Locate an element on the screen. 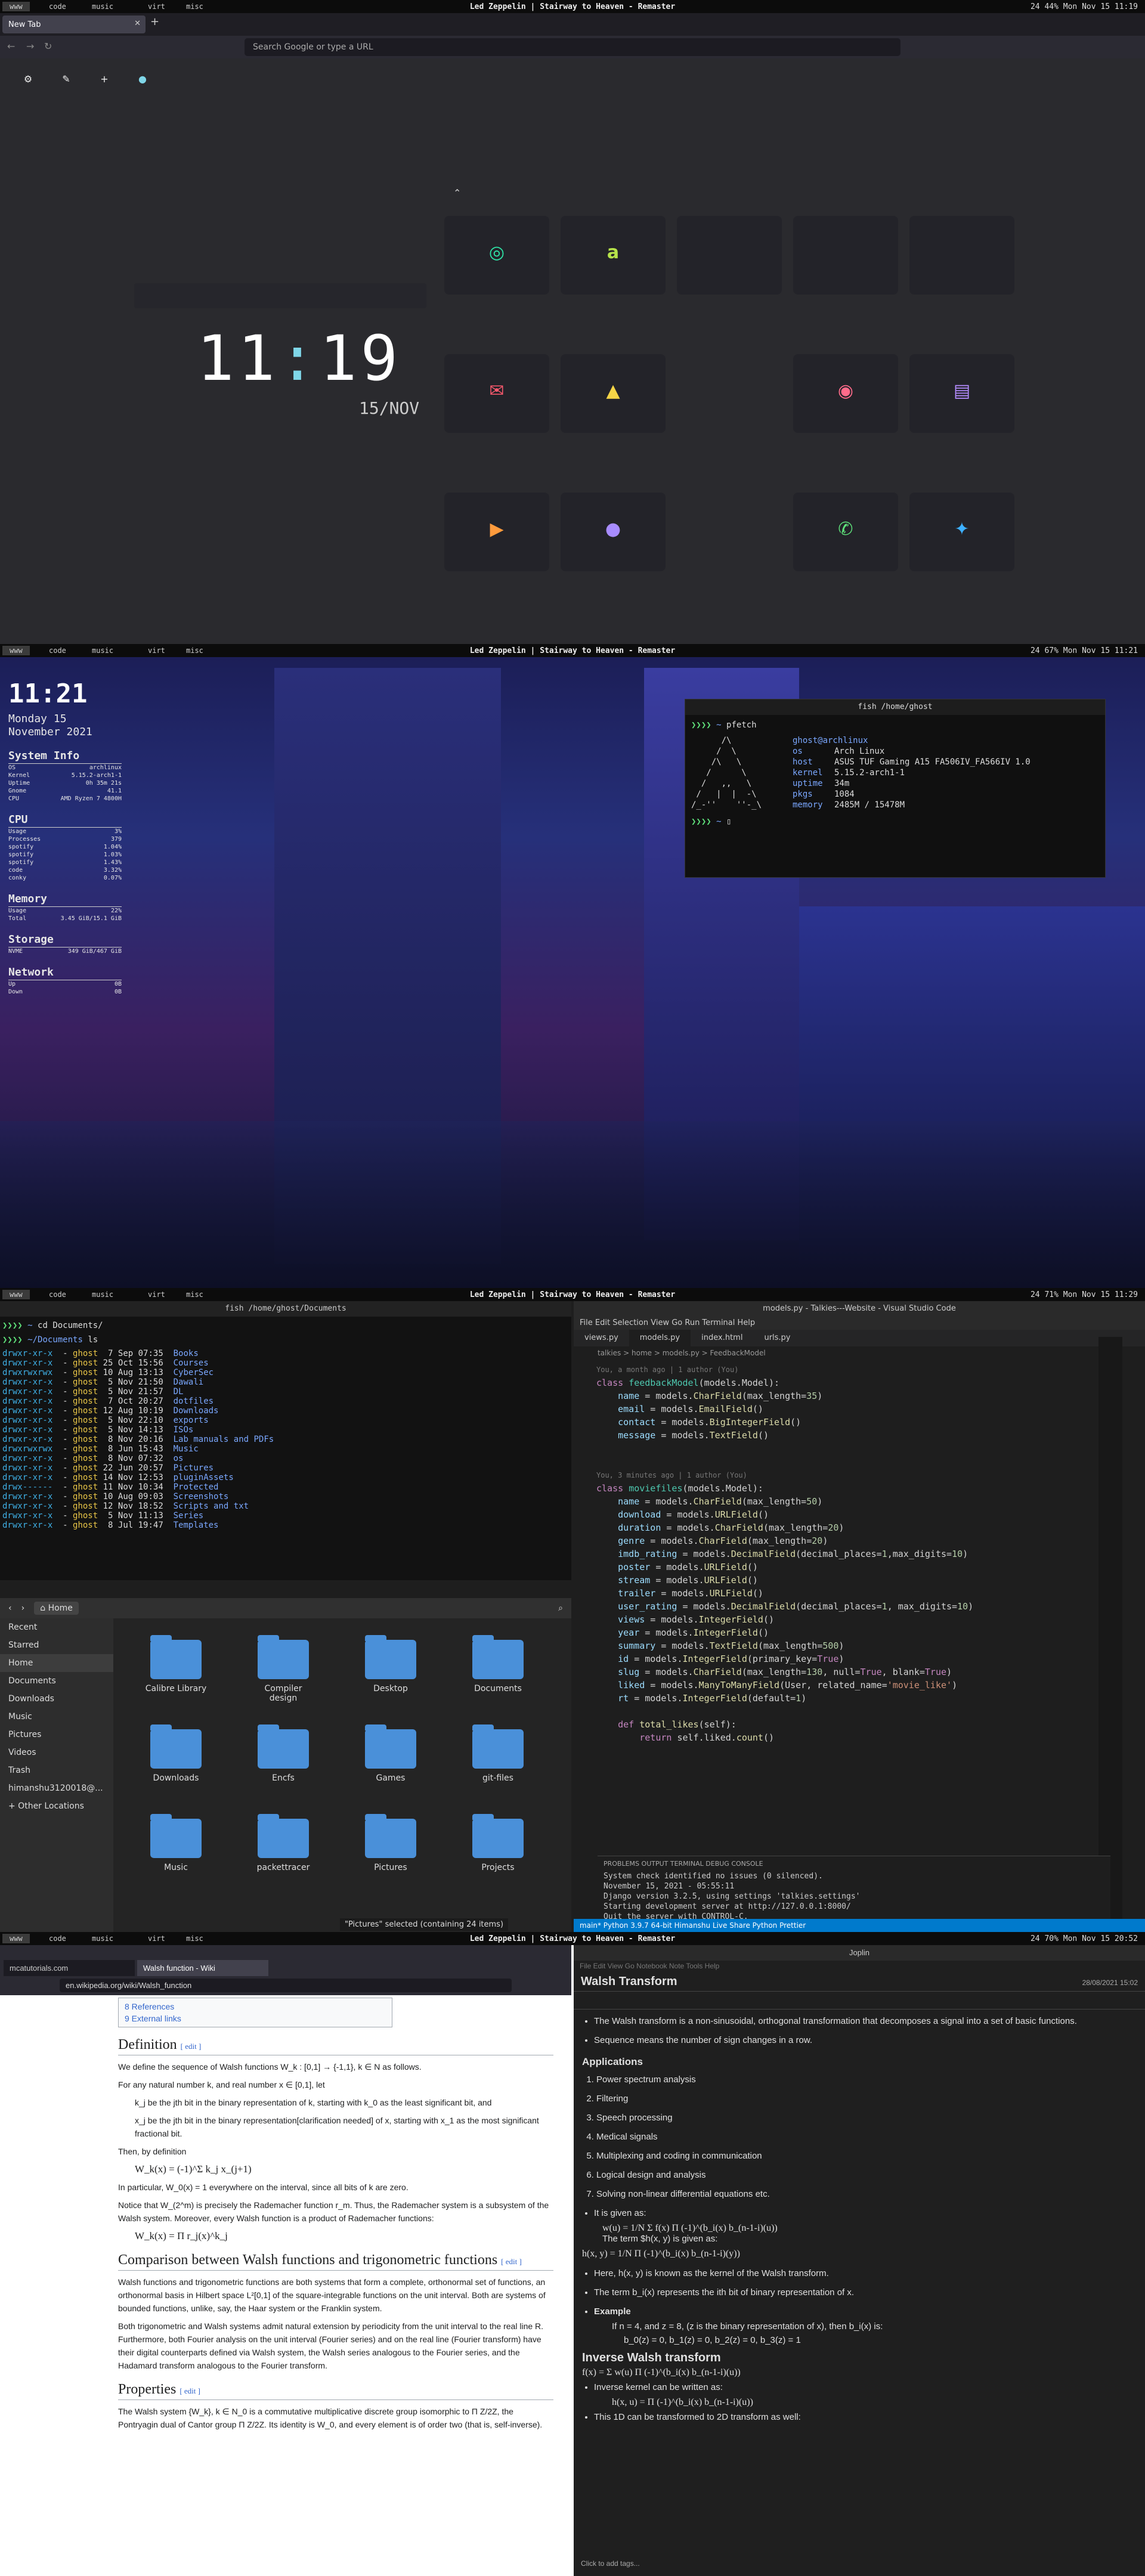 Image resolution: width=1145 pixels, height=2576 pixels. github-icon: ● is located at coordinates (613, 529).